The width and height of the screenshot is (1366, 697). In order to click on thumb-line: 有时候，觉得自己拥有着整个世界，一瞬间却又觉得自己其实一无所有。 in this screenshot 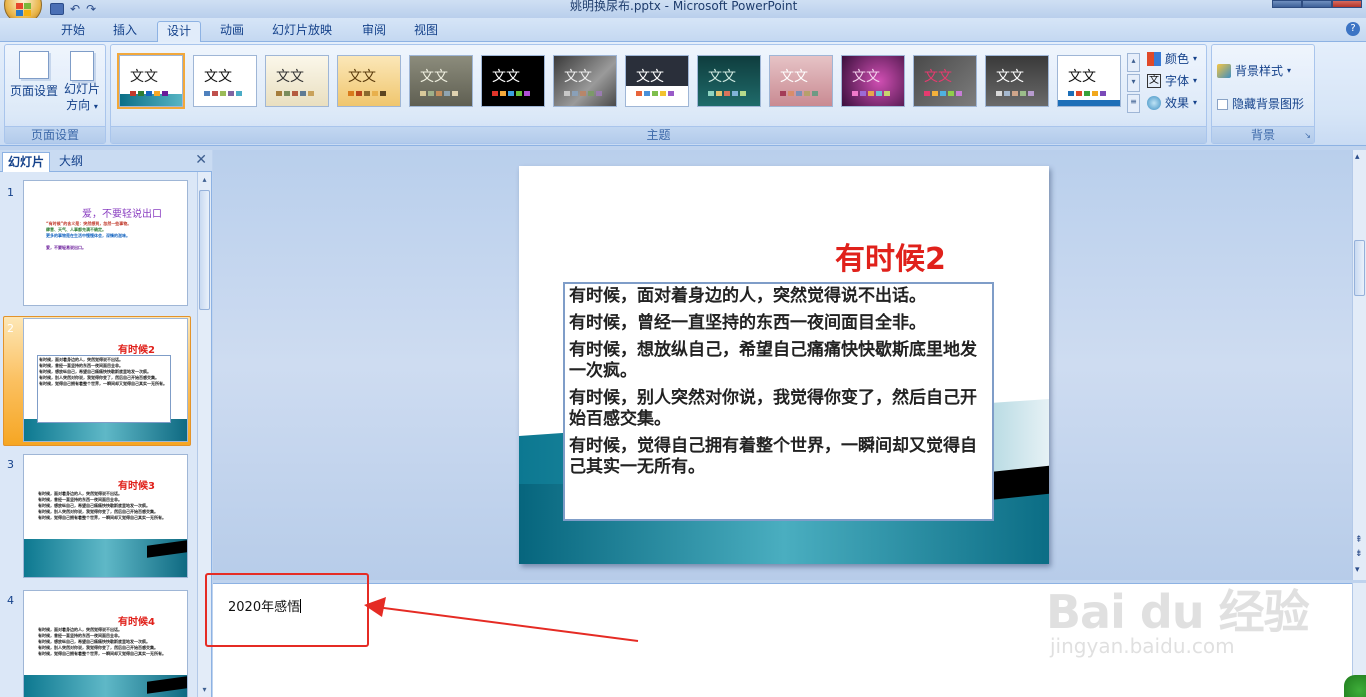, I will do `click(102, 653)`.